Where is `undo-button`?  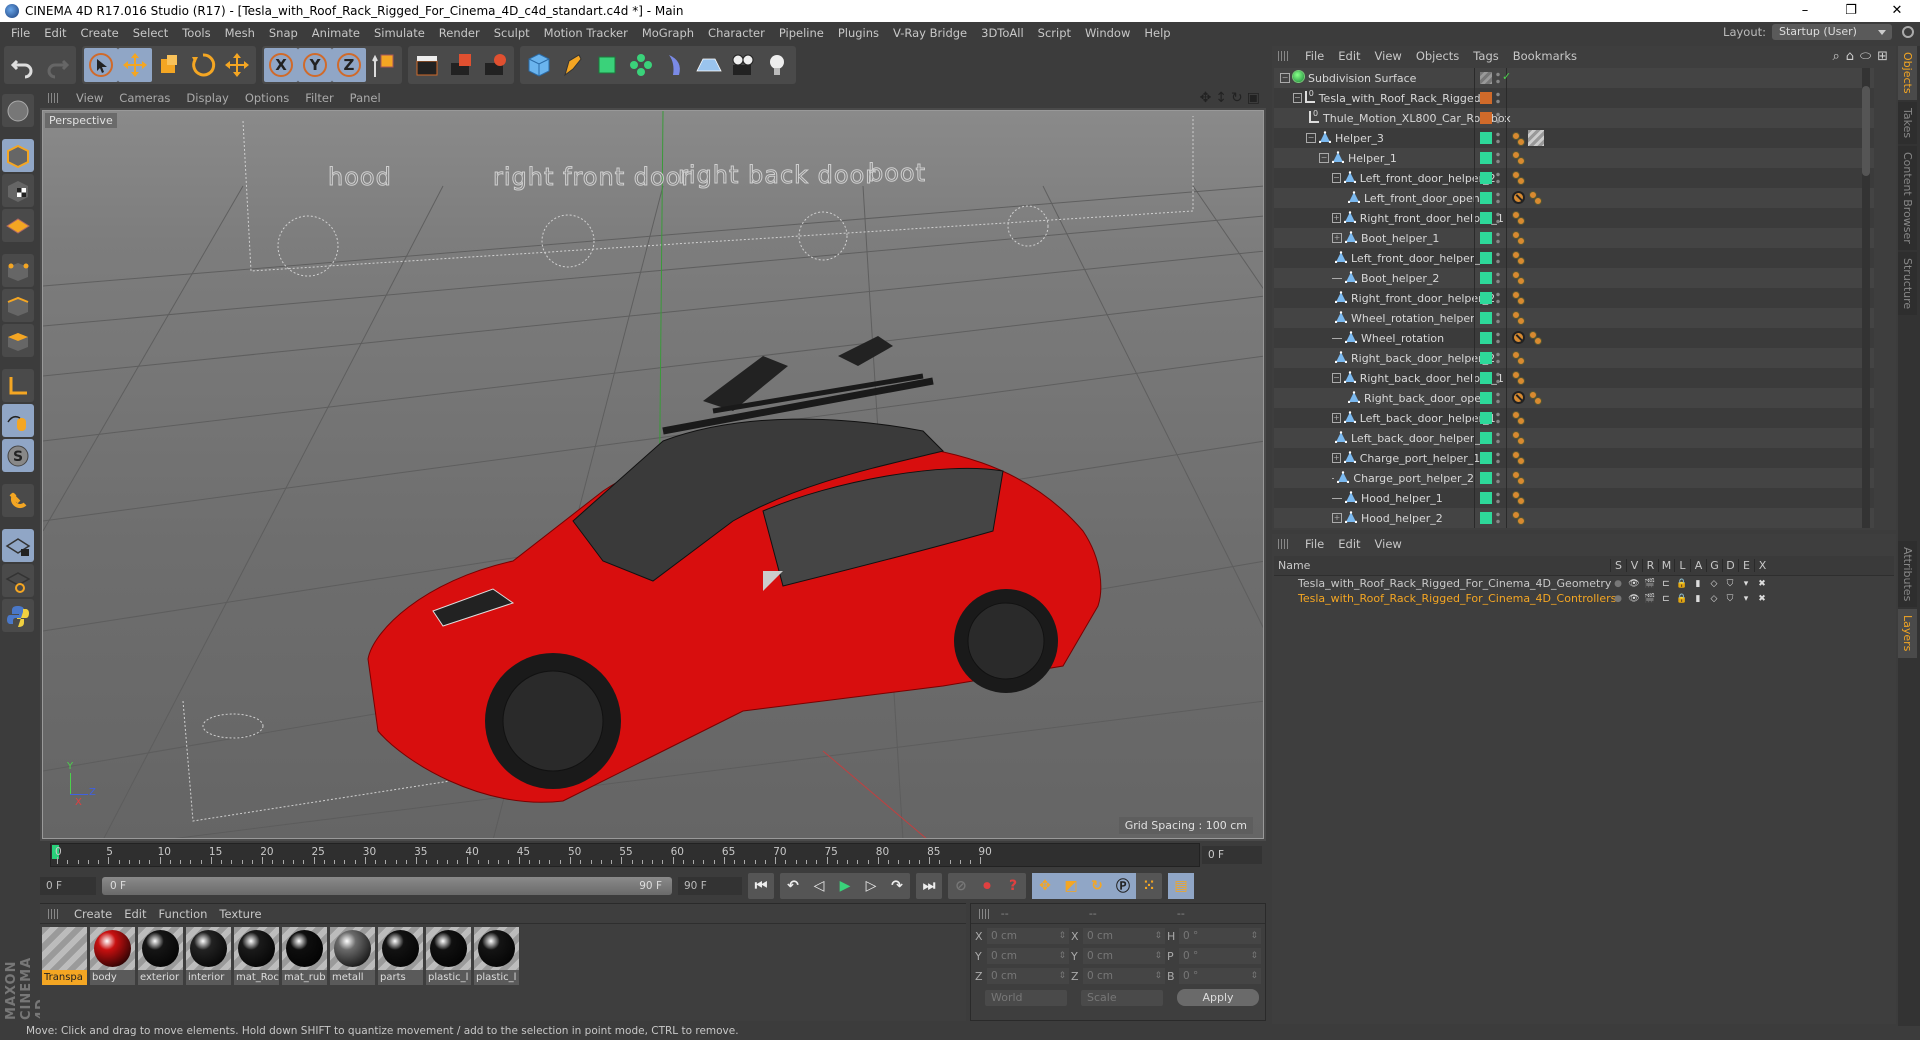
undo-button is located at coordinates (23, 65).